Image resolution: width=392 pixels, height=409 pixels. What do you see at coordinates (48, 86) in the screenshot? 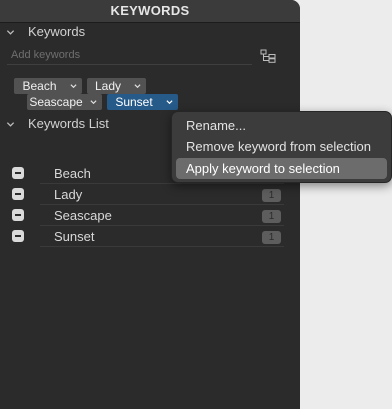
I see `keyword-tag-beach: Beach` at bounding box center [48, 86].